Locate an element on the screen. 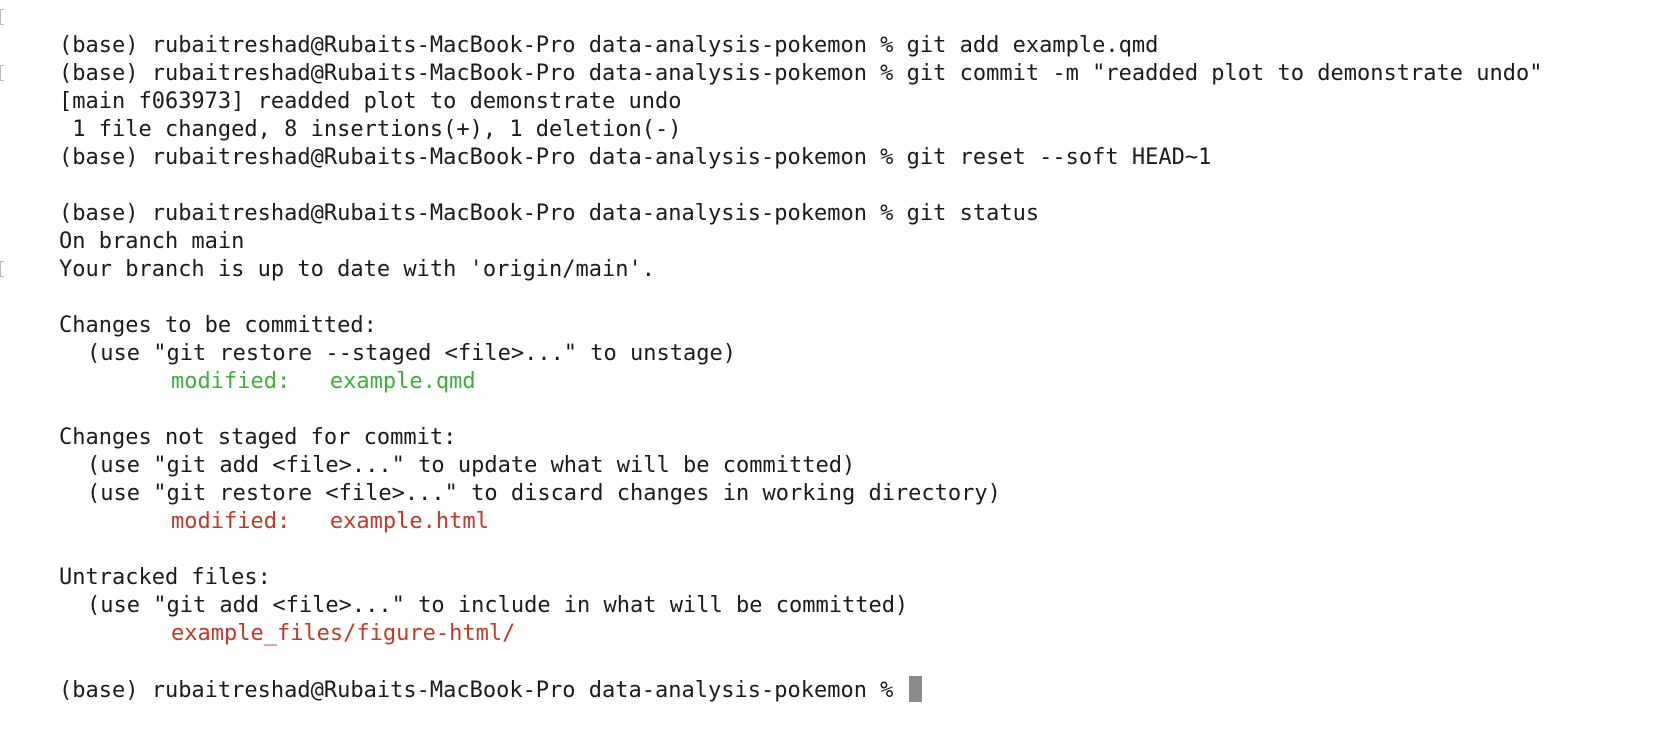 Image resolution: width=1664 pixels, height=752 pixels. terminal-blank-line is located at coordinates (832, 270).